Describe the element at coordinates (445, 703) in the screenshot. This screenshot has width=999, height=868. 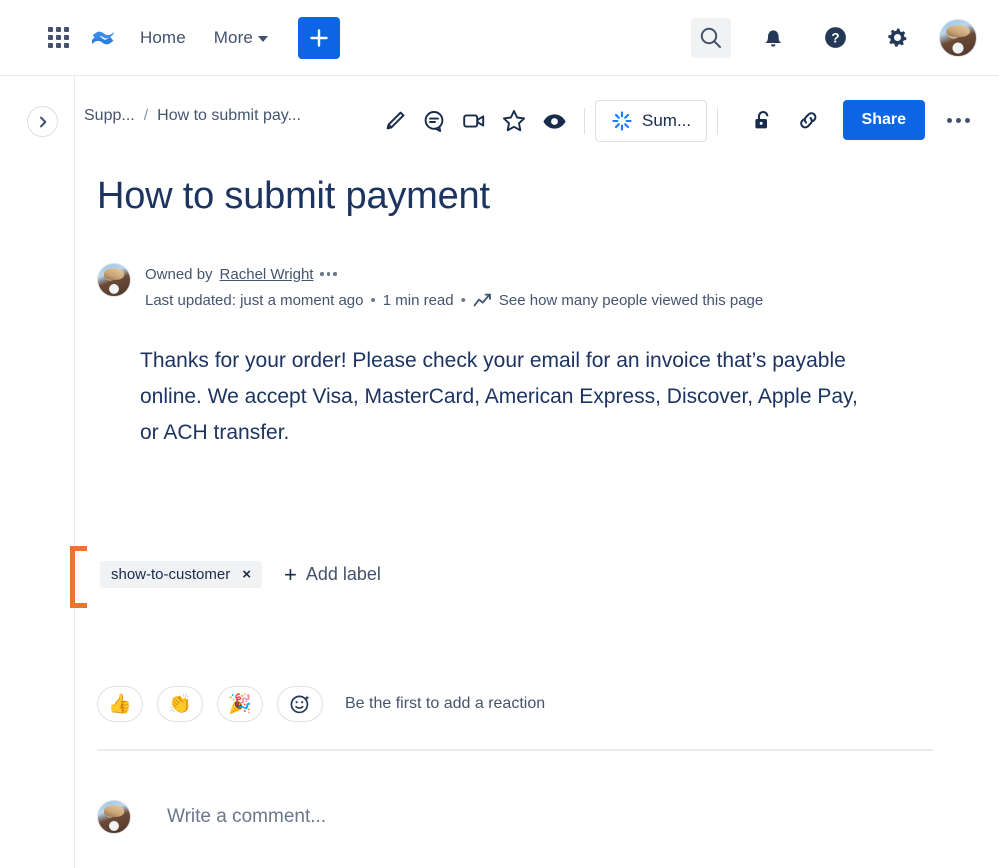
I see `reaction-hint-text: Be the first to add a reaction` at that location.